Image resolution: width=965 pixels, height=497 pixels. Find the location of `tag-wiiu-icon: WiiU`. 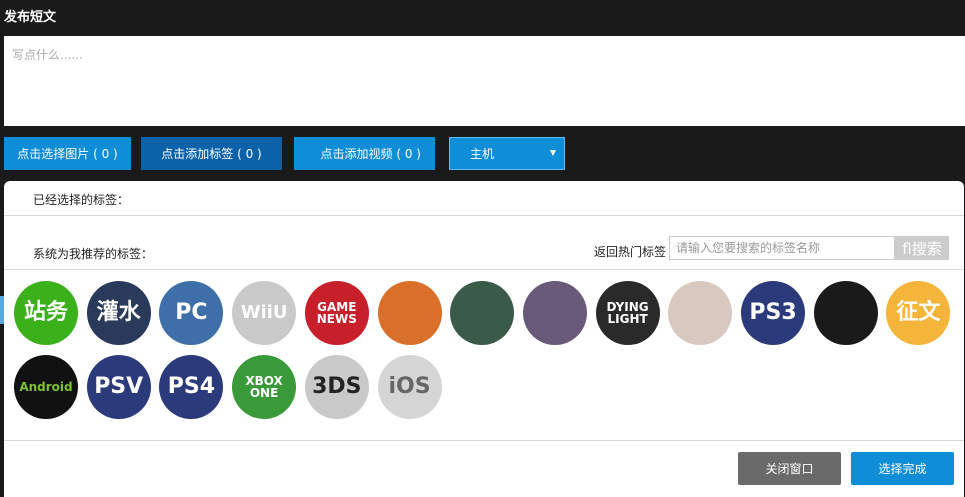

tag-wiiu-icon: WiiU is located at coordinates (264, 313).